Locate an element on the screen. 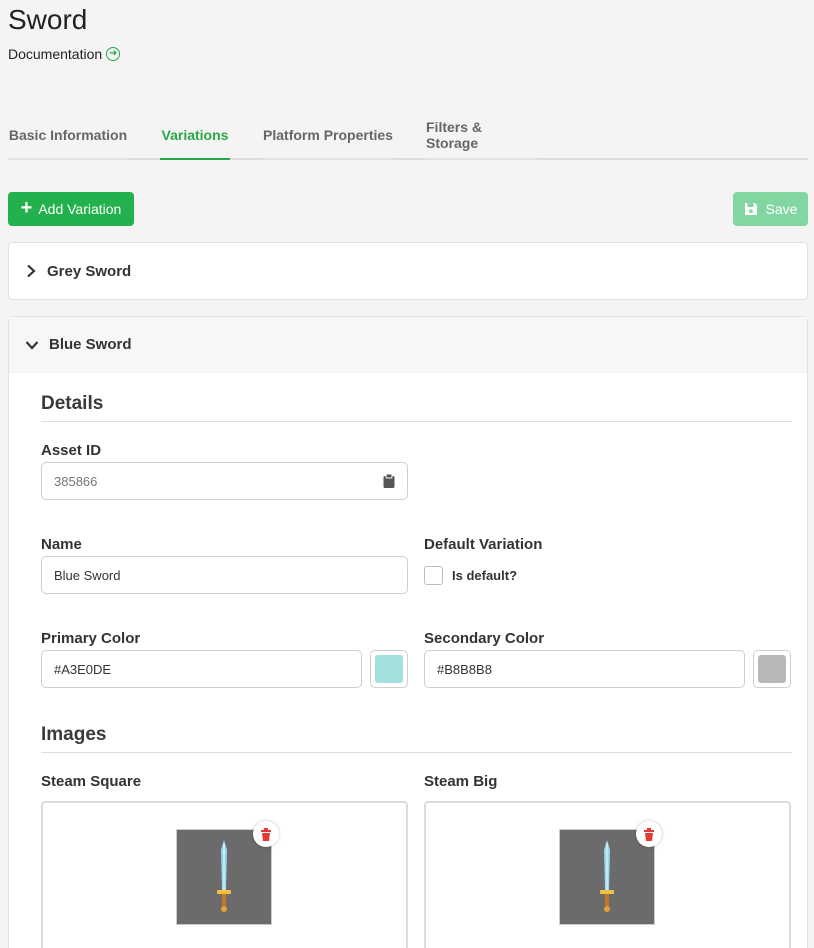  secondary-color-field: #B8B8B8 is located at coordinates (584, 669).